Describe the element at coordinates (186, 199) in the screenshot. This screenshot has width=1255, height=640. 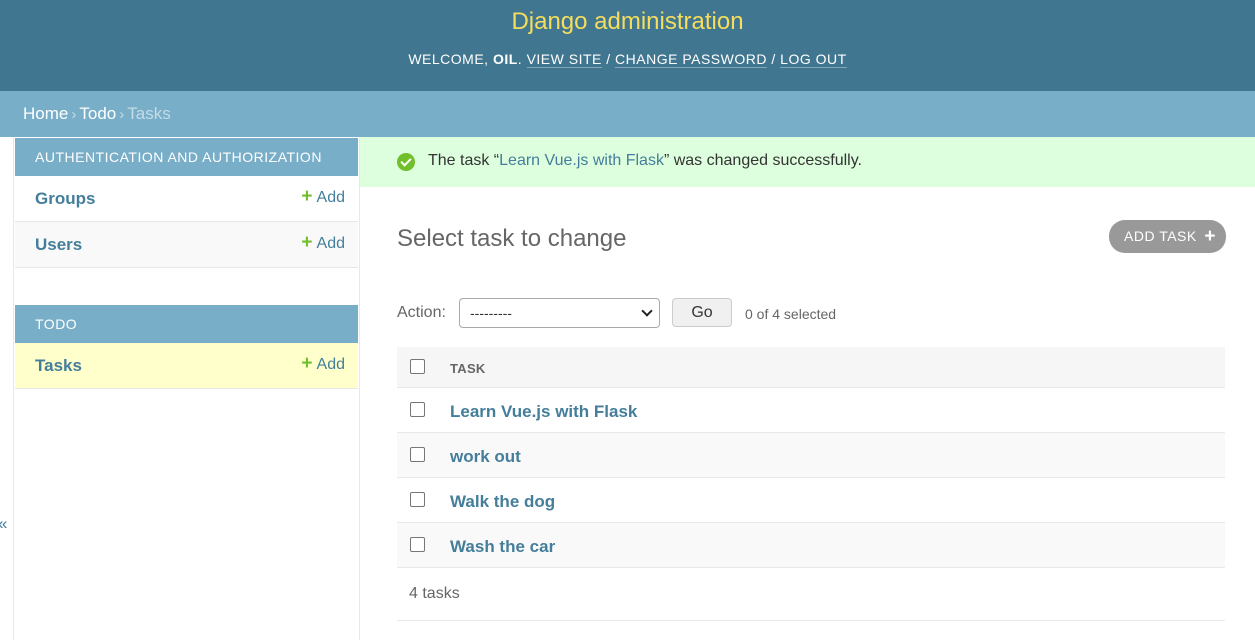
I see `sidebar-item-groups: Groups + Add` at that location.